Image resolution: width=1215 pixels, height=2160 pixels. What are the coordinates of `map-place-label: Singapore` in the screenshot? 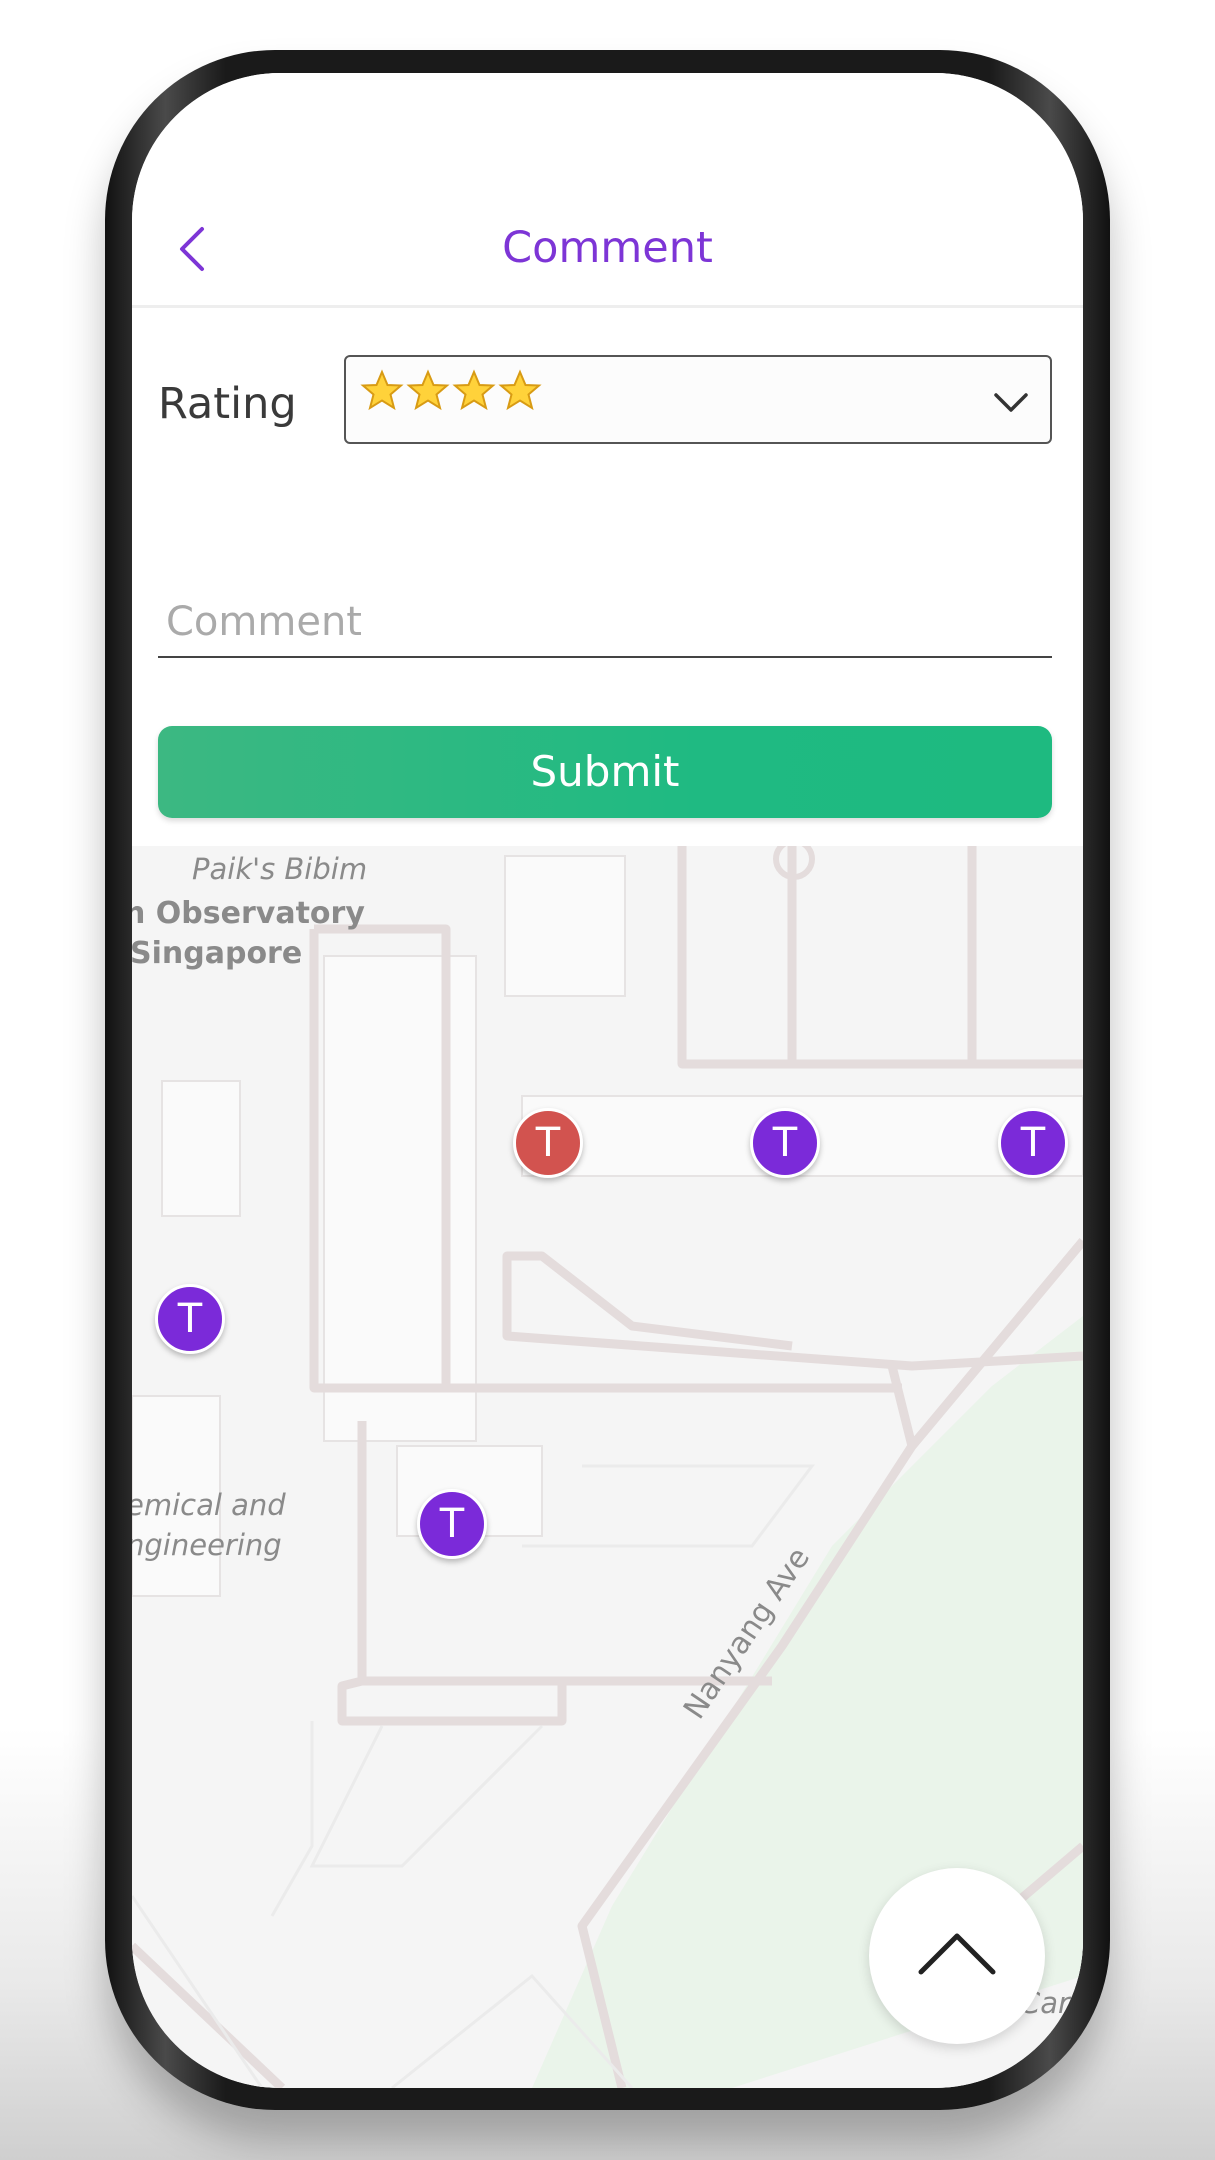 It's located at (217, 953).